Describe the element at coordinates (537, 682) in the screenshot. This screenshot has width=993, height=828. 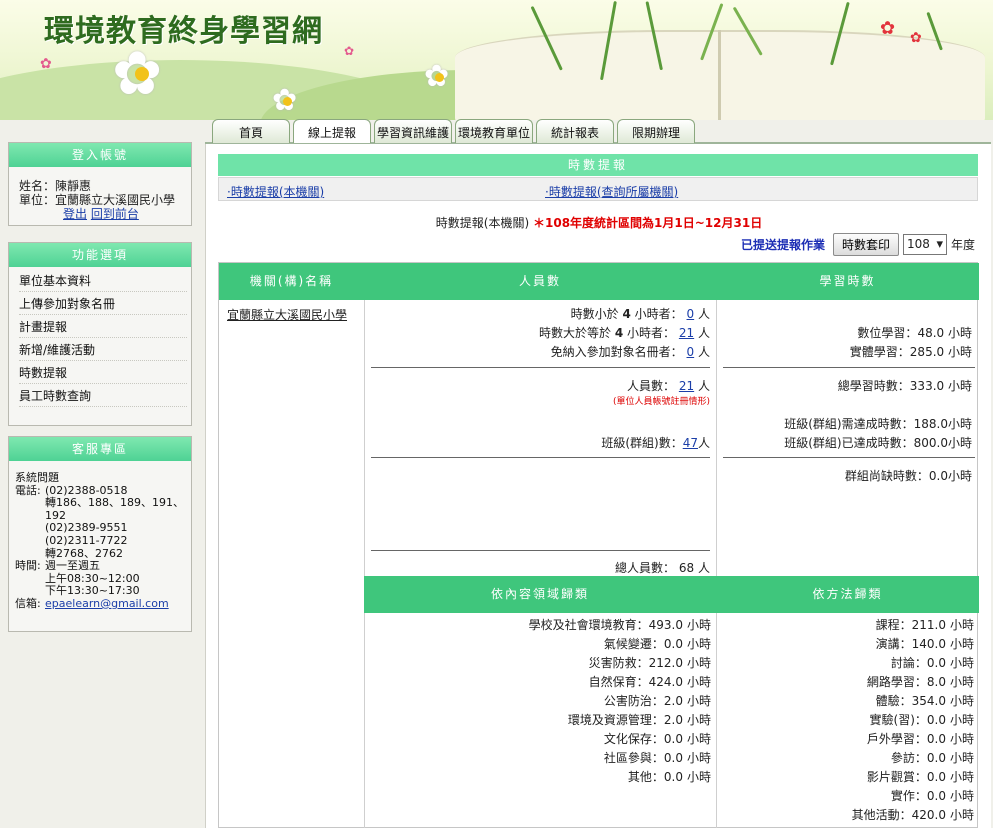
I see `domain-category-row: 自然保育：424.0 小時` at that location.